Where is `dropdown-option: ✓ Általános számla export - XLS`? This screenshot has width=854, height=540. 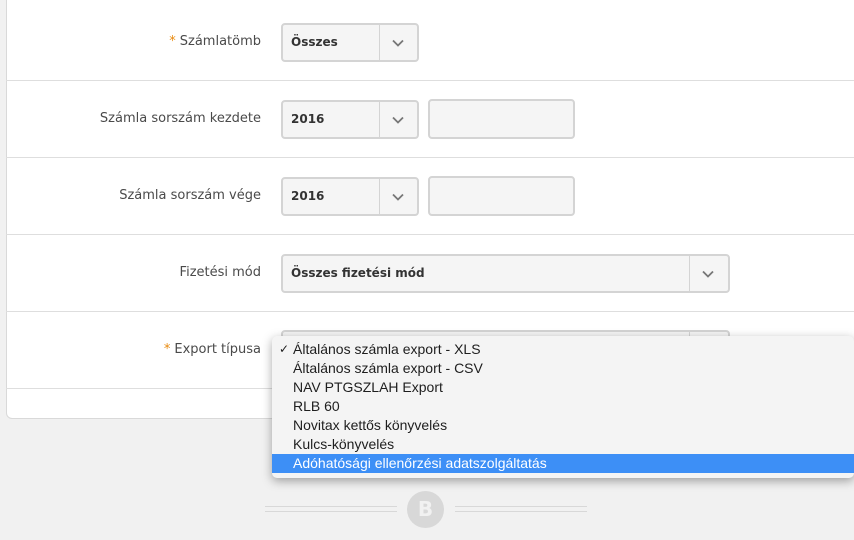
dropdown-option: ✓ Általános számla export - XLS is located at coordinates (563, 349).